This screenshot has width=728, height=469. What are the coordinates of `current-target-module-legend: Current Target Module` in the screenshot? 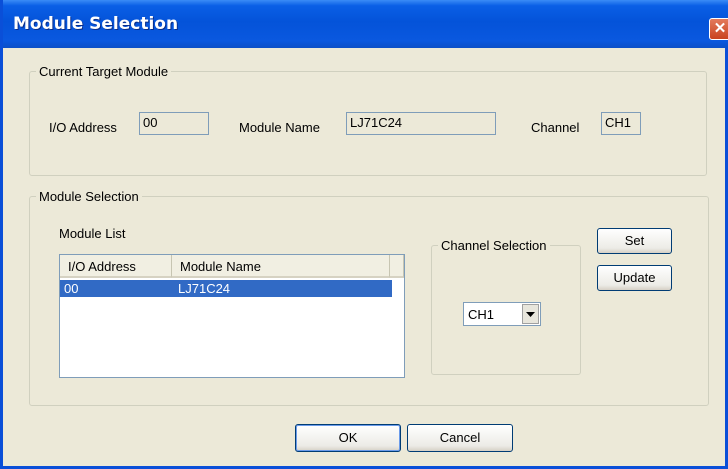 It's located at (104, 71).